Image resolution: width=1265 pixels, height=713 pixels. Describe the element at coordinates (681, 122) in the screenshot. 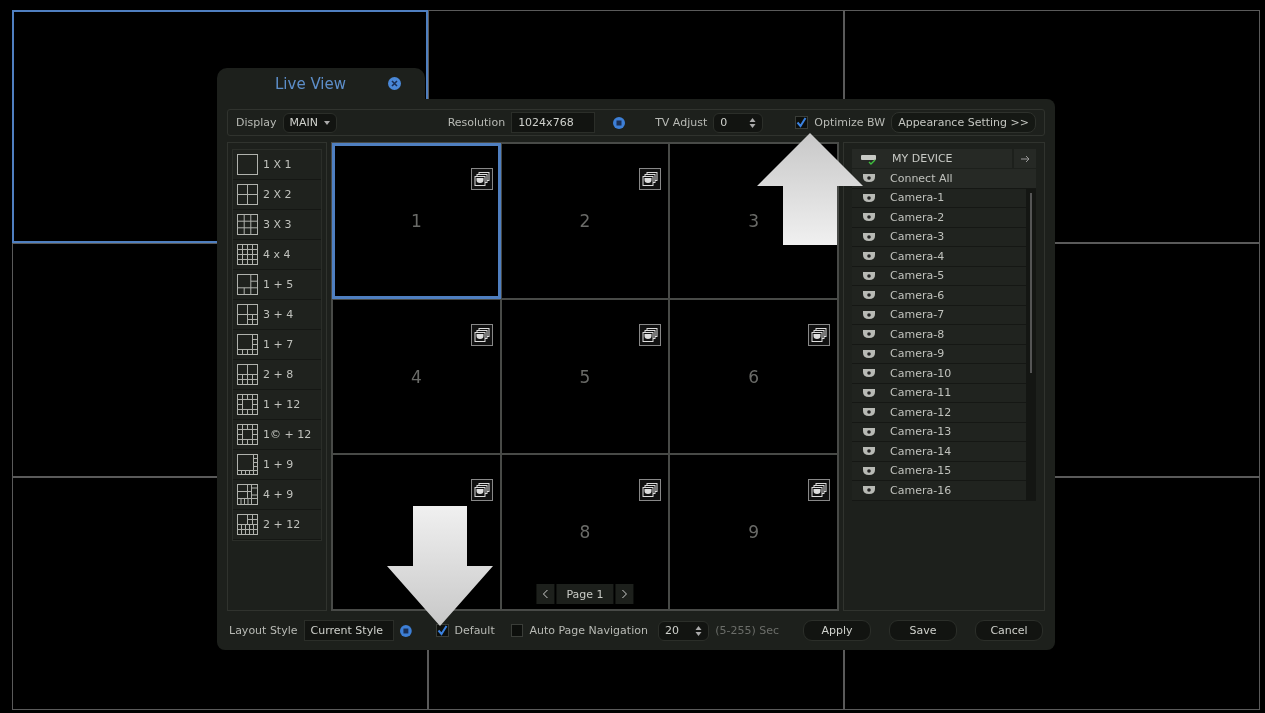

I see `tv-adjust-label: TV Adjust` at that location.